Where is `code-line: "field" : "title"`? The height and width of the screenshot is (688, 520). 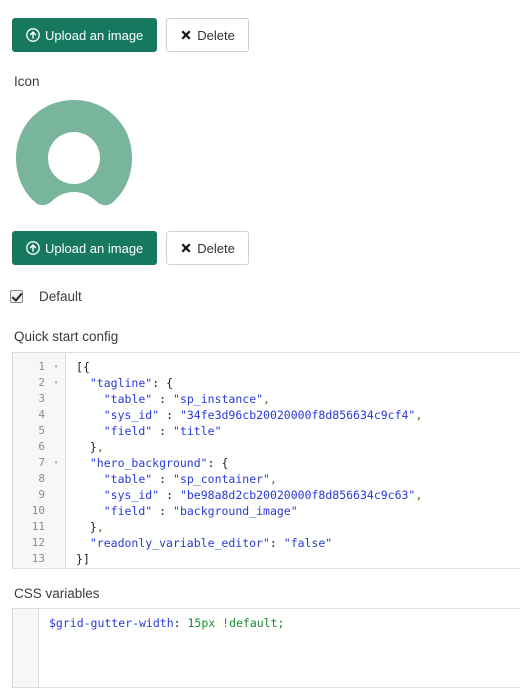 code-line: "field" : "title" is located at coordinates (162, 431).